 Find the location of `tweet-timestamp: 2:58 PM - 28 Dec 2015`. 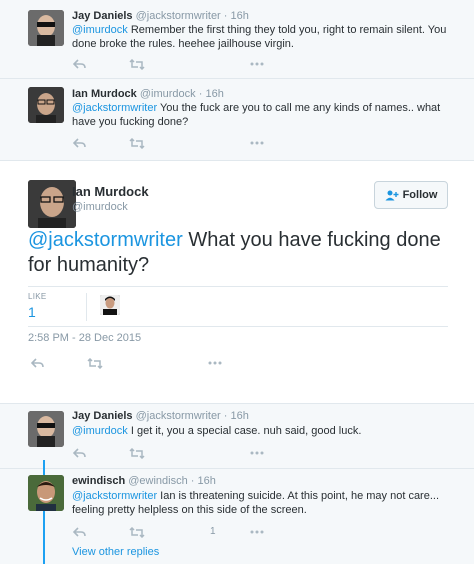

tweet-timestamp: 2:58 PM - 28 Dec 2015 is located at coordinates (84, 338).